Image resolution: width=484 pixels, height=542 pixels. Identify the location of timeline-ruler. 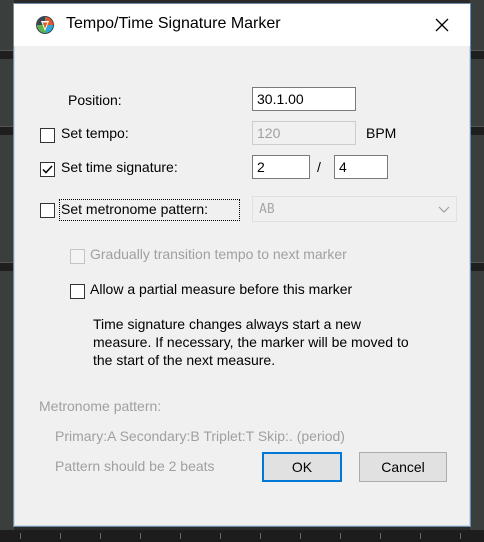
(242, 536).